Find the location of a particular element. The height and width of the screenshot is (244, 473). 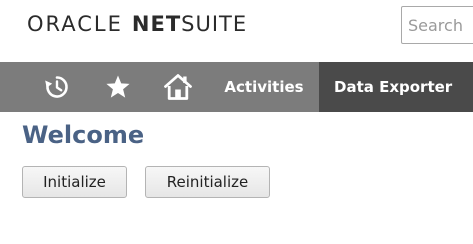

logo-net-text: NET is located at coordinates (156, 24).